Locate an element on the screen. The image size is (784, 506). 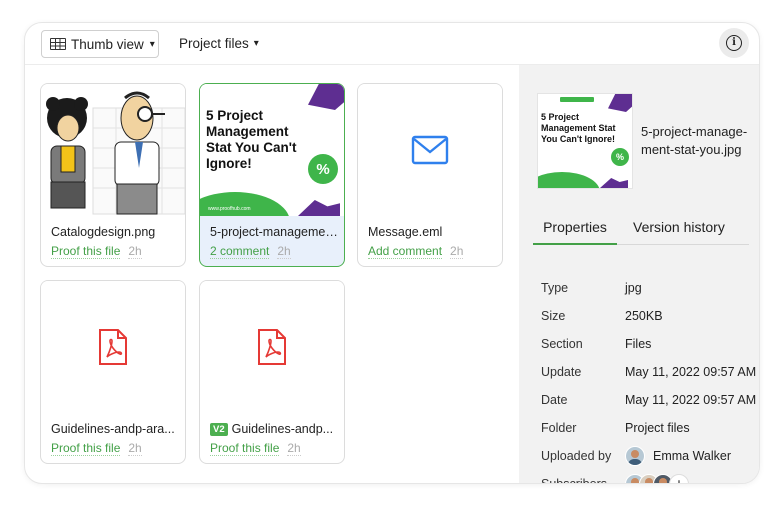
property-row: Date May 11, 2022 09:57 AM is located at coordinates (648, 400).